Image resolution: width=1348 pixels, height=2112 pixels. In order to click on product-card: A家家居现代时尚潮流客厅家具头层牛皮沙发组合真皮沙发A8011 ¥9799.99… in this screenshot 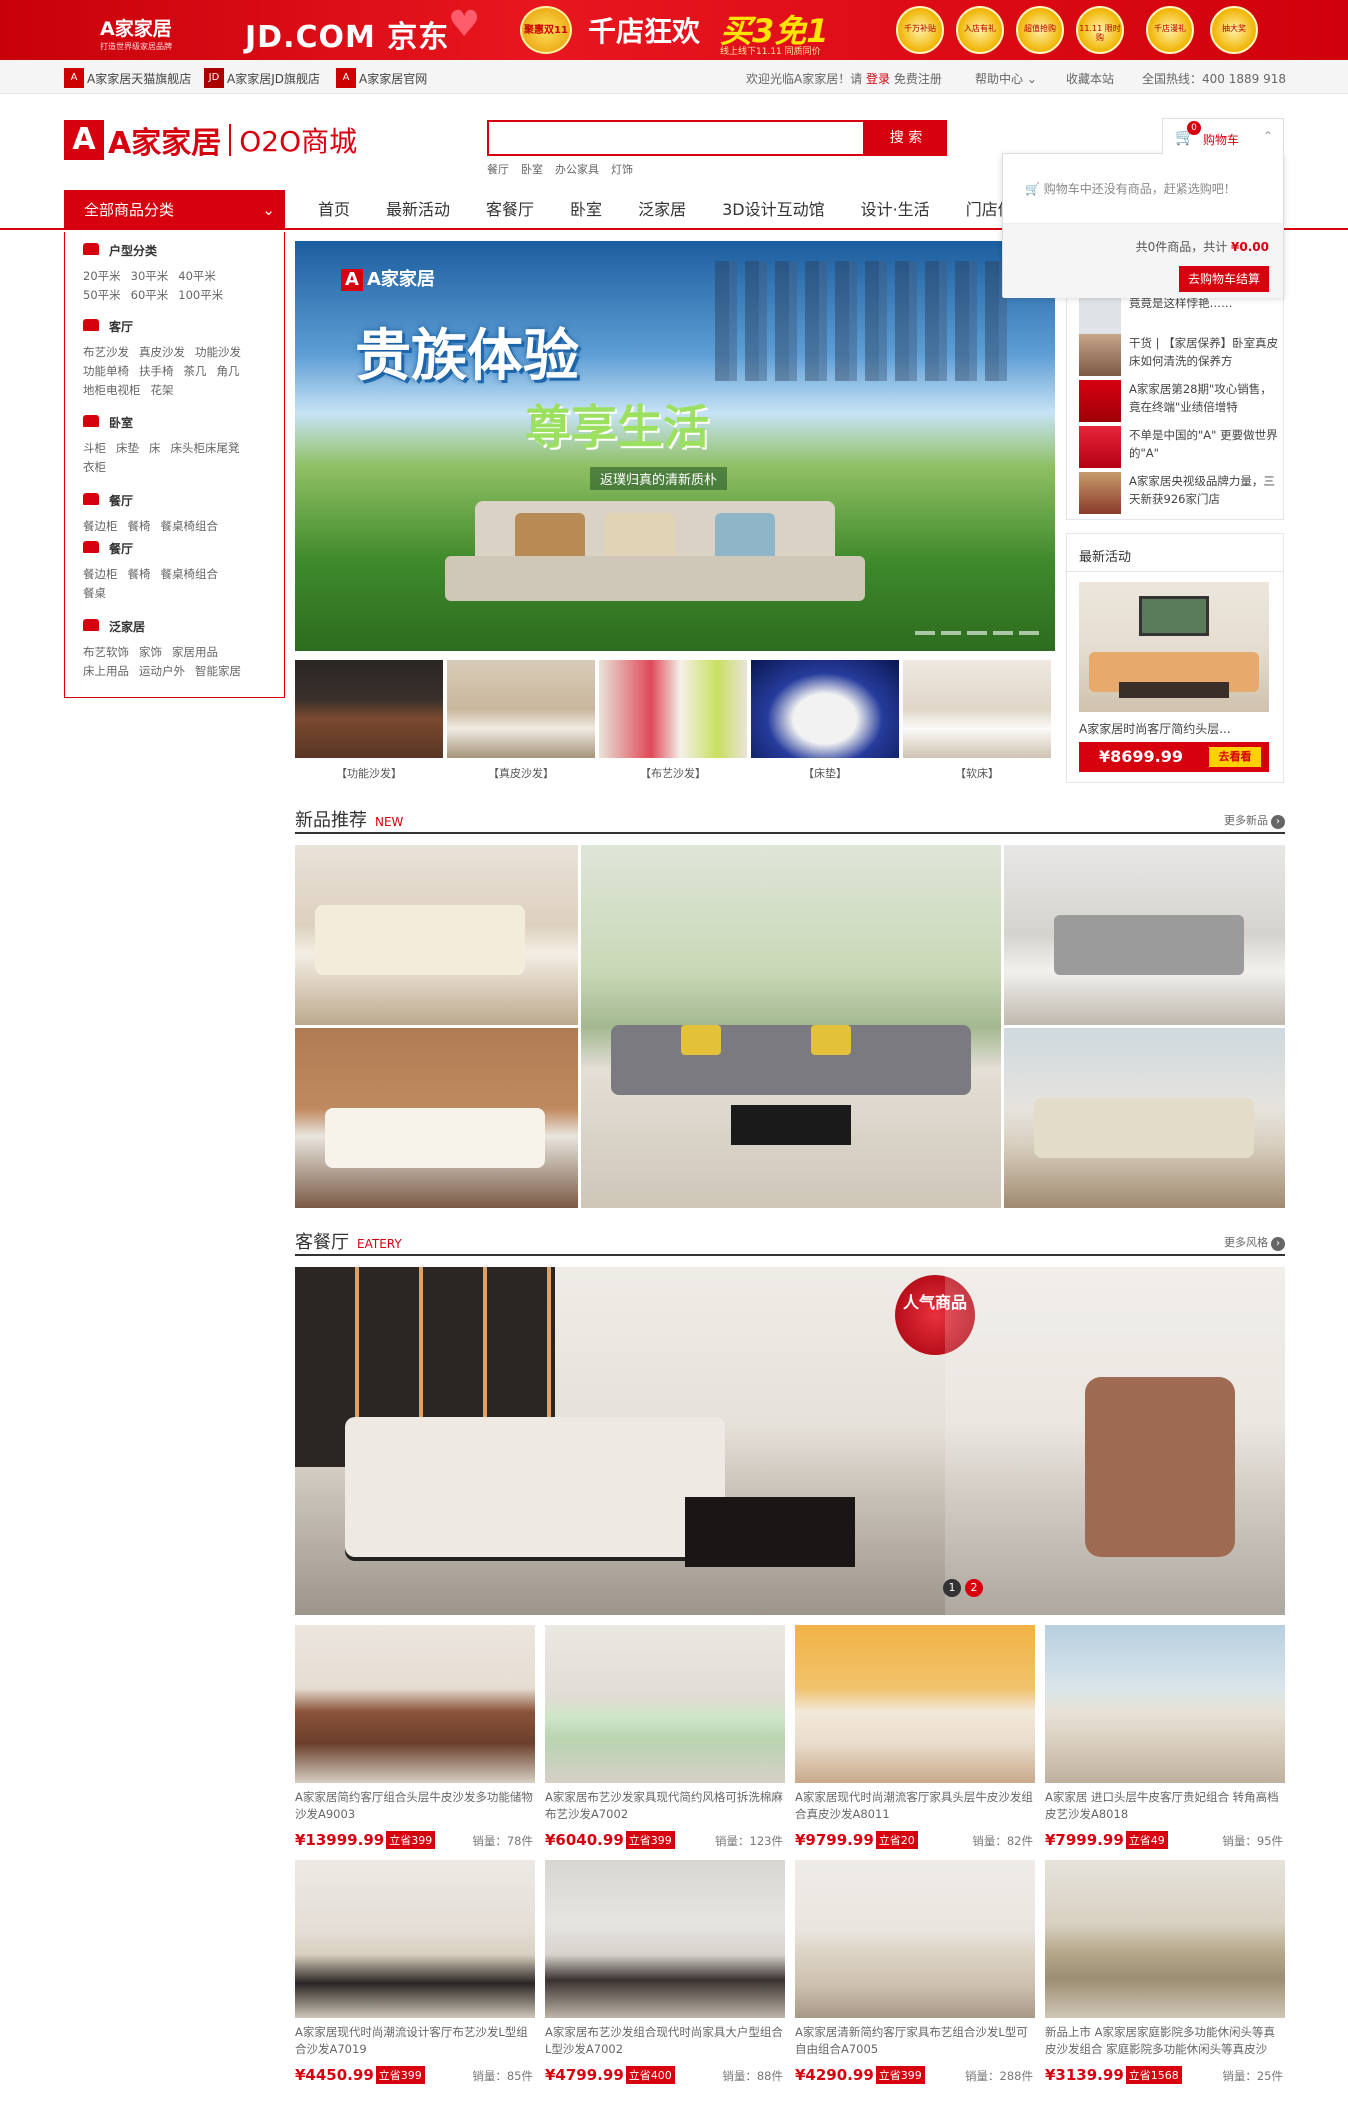, I will do `click(915, 1740)`.